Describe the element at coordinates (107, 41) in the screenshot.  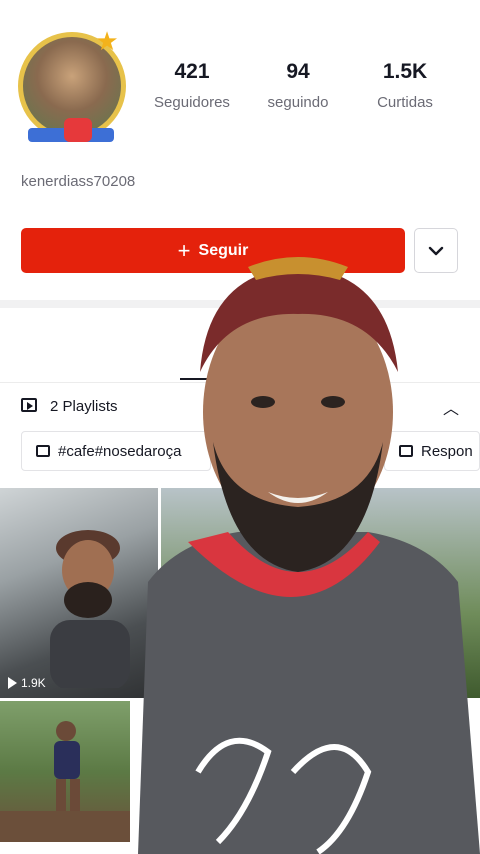
I see `star-icon: ★` at that location.